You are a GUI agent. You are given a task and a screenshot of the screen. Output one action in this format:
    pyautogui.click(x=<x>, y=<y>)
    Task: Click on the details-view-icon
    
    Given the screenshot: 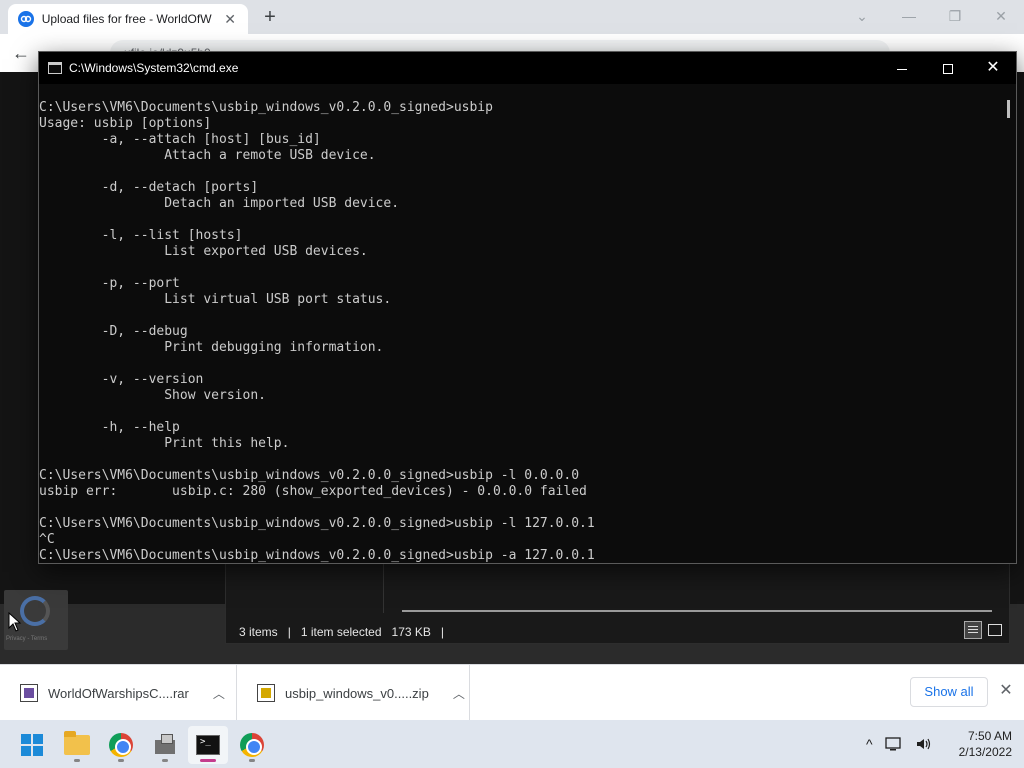 What is the action you would take?
    pyautogui.click(x=973, y=630)
    